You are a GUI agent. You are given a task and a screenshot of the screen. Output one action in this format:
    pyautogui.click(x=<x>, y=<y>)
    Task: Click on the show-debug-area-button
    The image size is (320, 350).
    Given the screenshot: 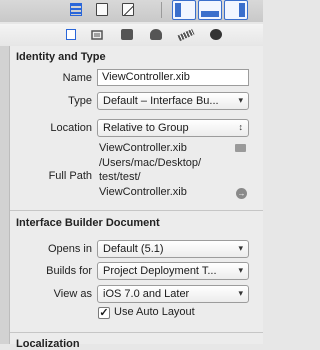 What is the action you would take?
    pyautogui.click(x=210, y=10)
    